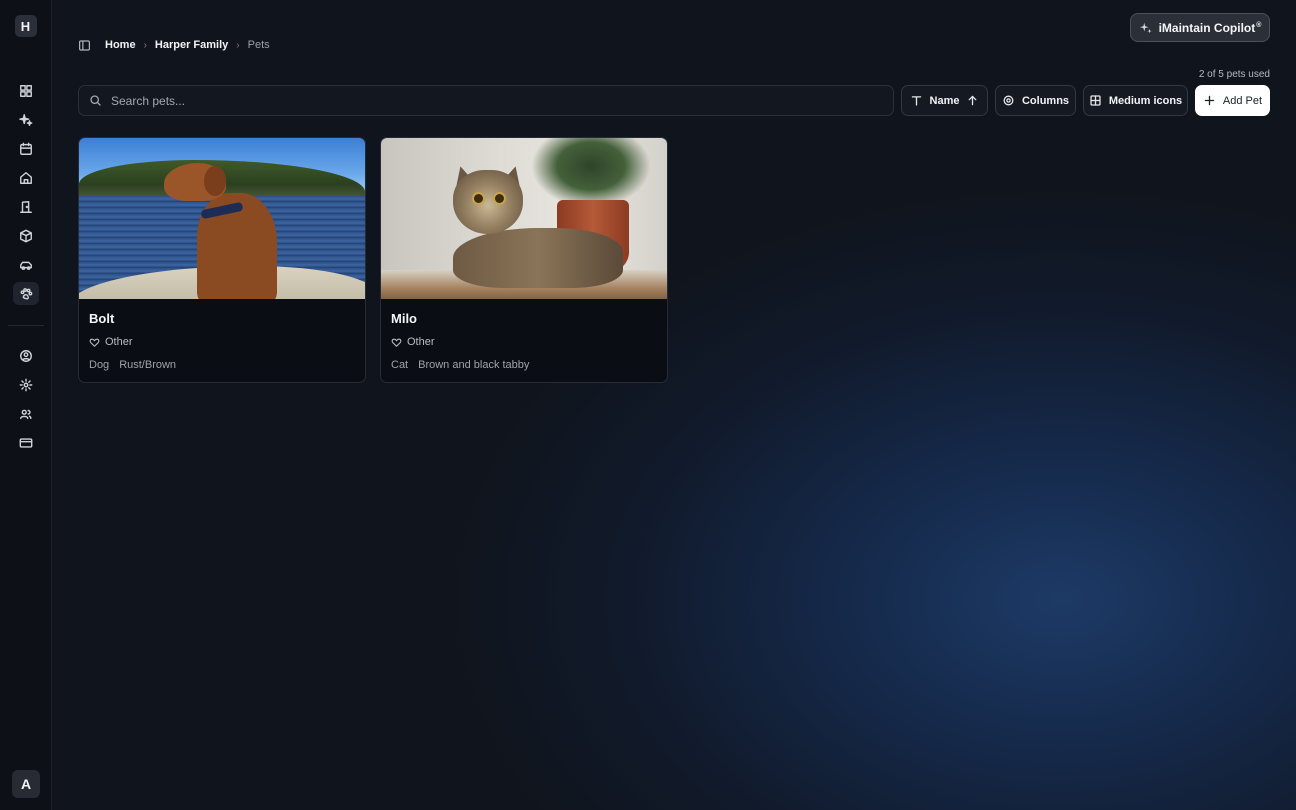 This screenshot has height=810, width=1296. I want to click on search-box, so click(486, 100).